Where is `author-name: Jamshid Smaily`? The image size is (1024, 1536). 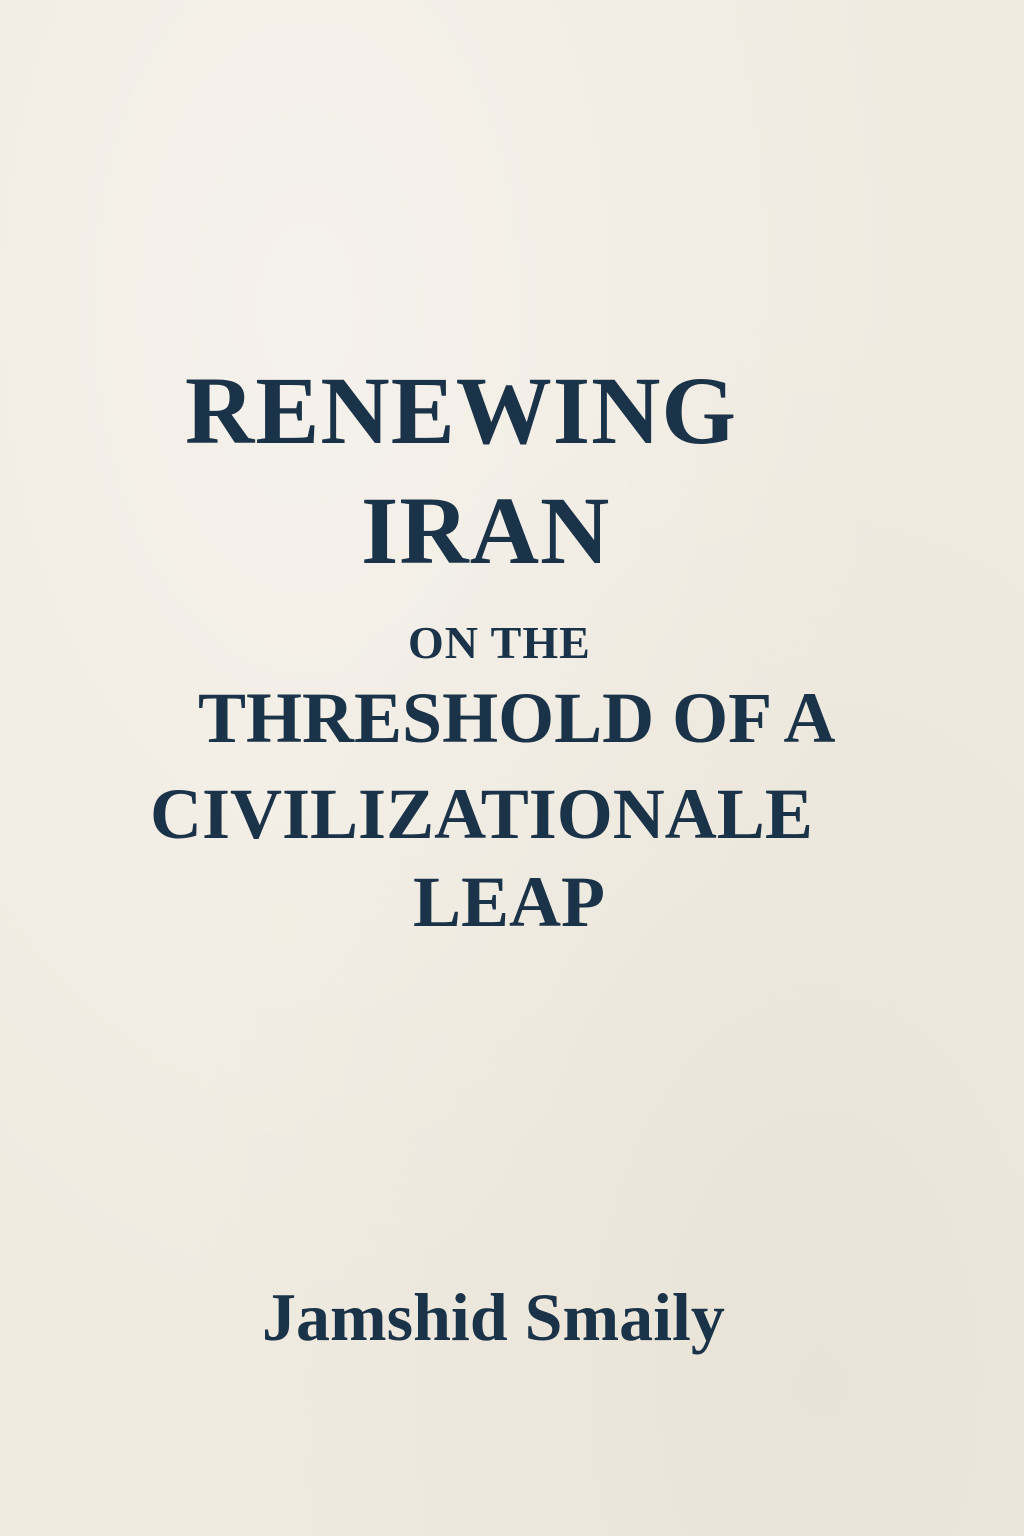 author-name: Jamshid Smaily is located at coordinates (493, 1317).